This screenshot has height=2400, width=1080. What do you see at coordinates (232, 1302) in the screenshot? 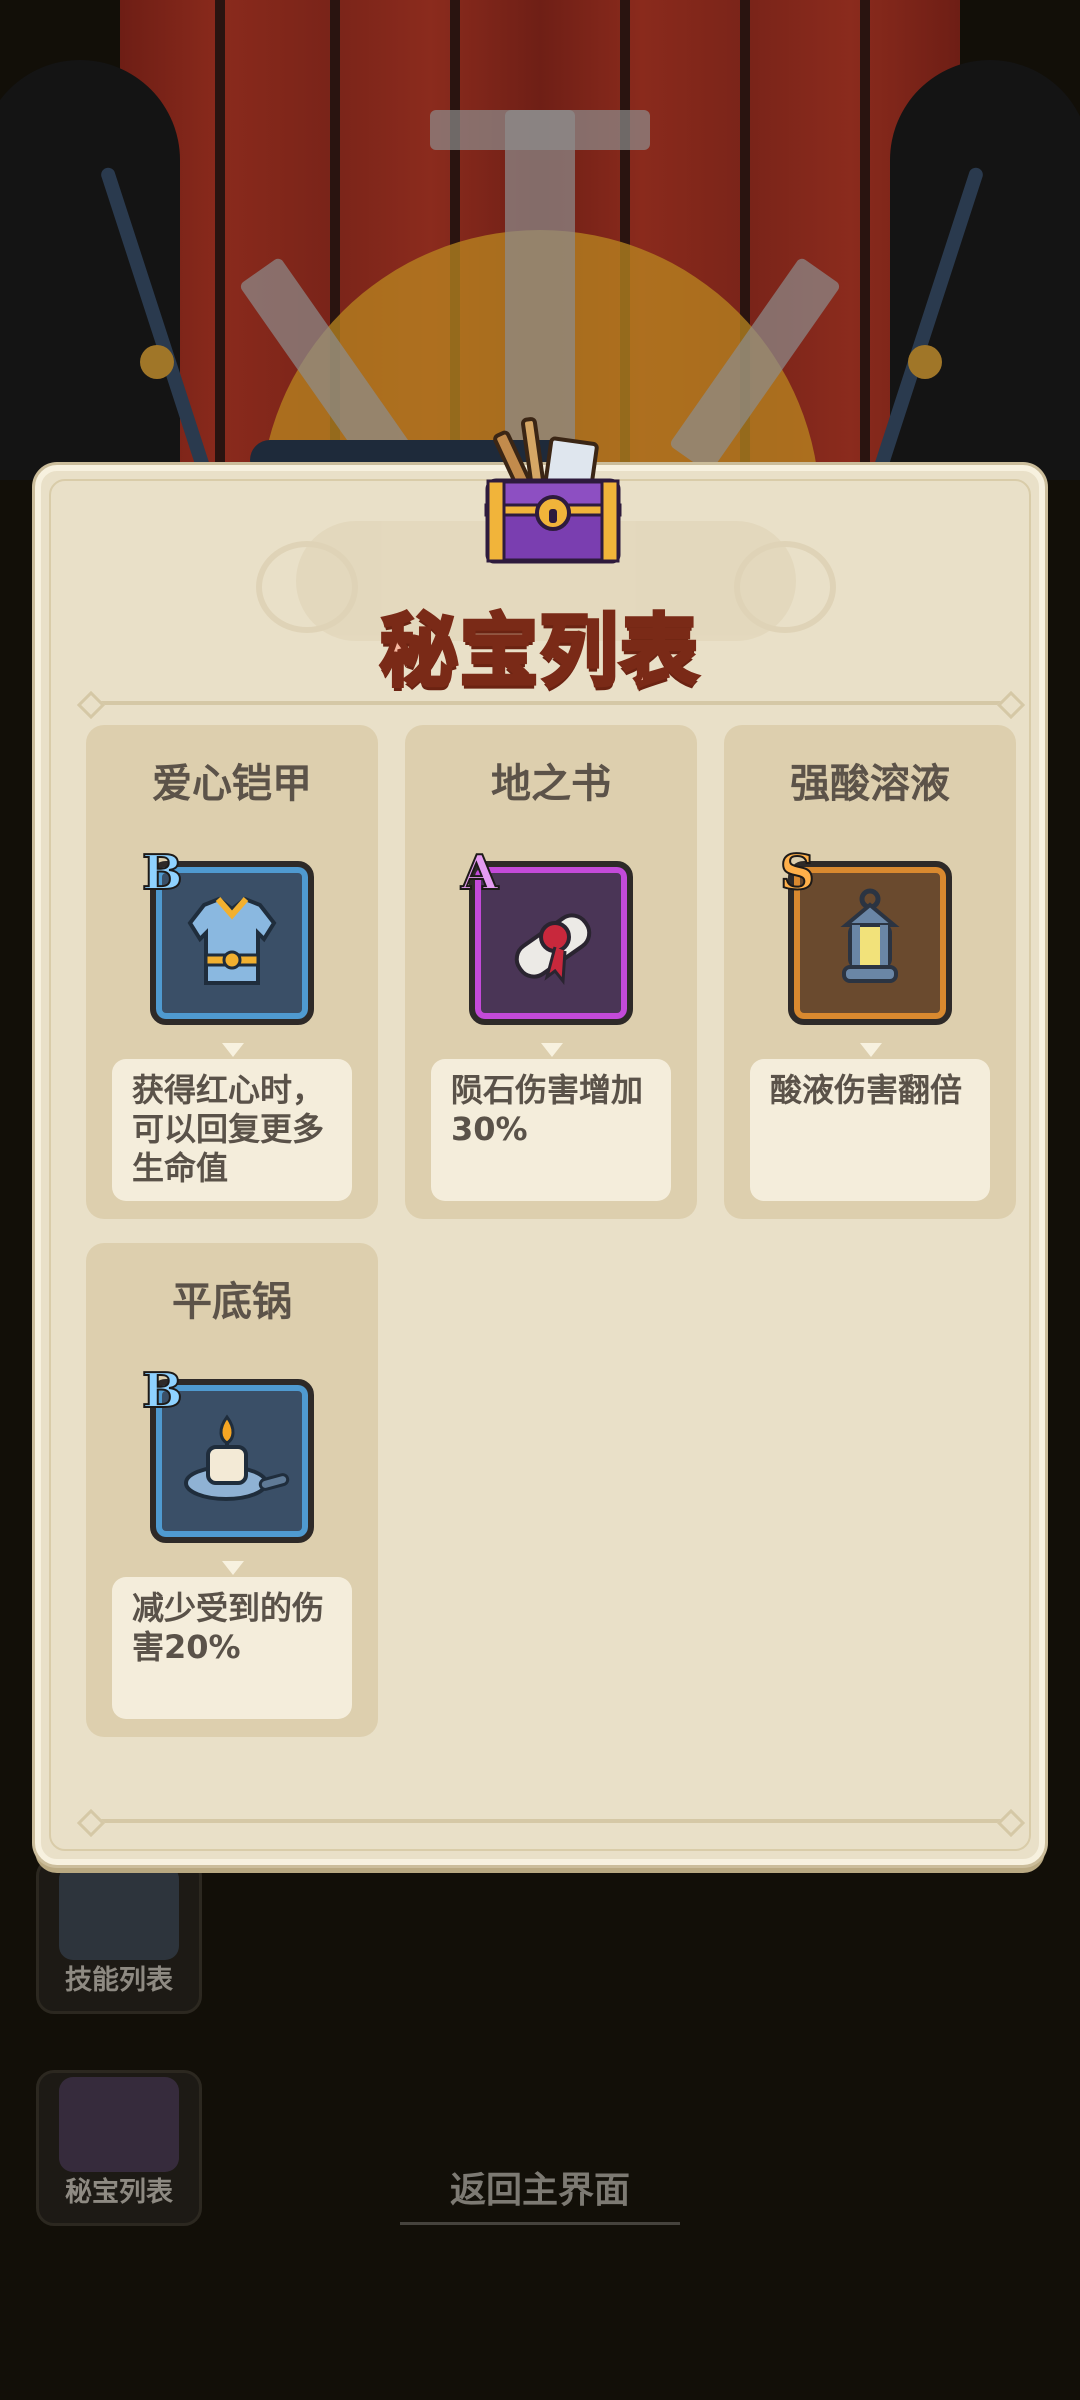
I see `treasure-name: 平底锅` at bounding box center [232, 1302].